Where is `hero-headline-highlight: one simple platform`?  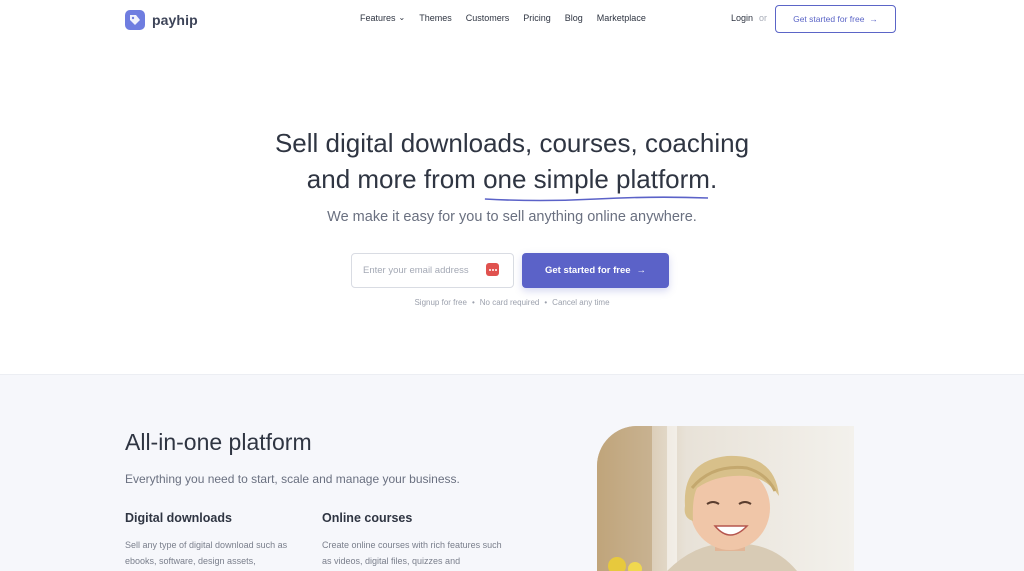 hero-headline-highlight: one simple platform is located at coordinates (596, 181).